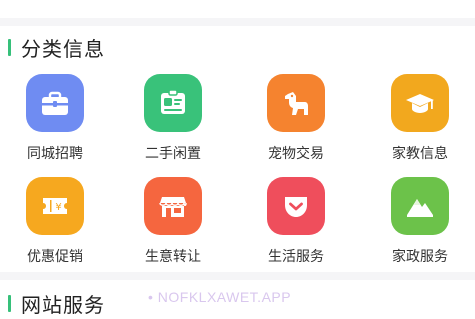 Image resolution: width=475 pixels, height=319 pixels. Describe the element at coordinates (55, 257) in the screenshot. I see `category-label: 优惠促销` at that location.